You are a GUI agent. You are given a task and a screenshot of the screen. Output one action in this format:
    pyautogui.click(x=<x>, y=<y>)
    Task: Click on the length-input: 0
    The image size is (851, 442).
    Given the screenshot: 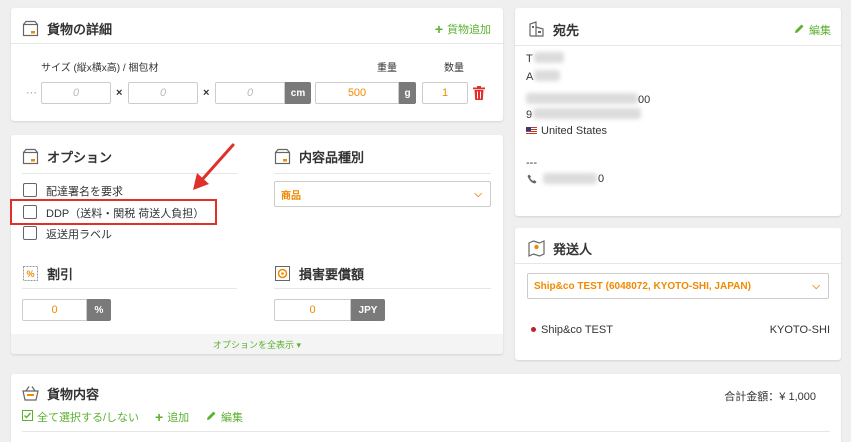 What is the action you would take?
    pyautogui.click(x=76, y=93)
    